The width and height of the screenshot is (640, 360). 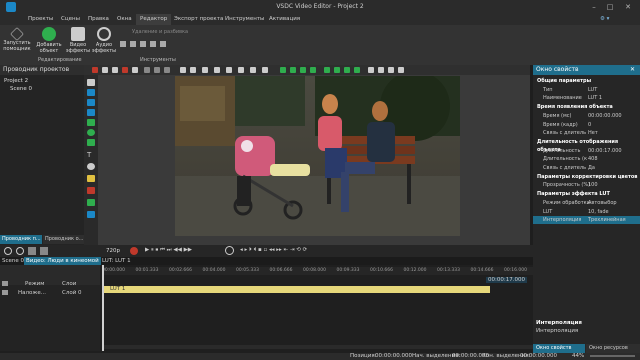 I want to click on remove-track-icon, so click(x=20, y=251).